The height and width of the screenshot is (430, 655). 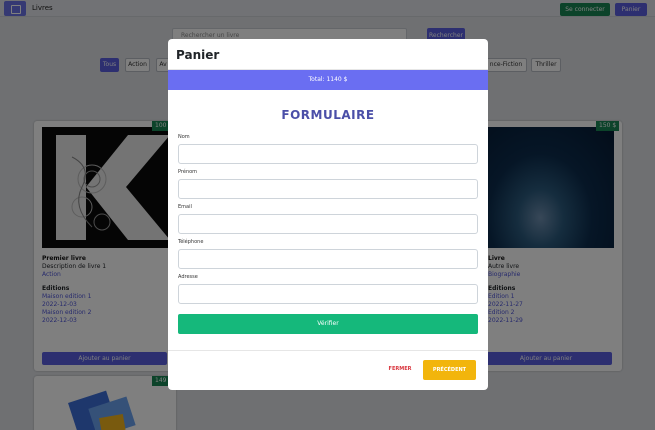 I want to click on prenom-field, so click(x=328, y=189).